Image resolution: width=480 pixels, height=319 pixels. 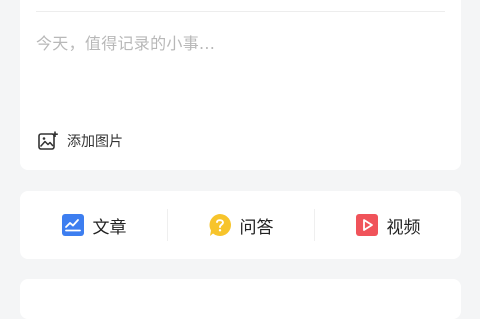 What do you see at coordinates (220, 225) in the screenshot?
I see `question-icon` at bounding box center [220, 225].